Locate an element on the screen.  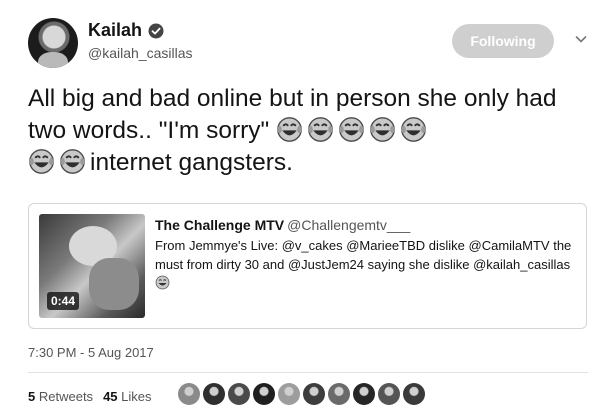
tweet-header: Kailah @kailah_casillas Following is located at coordinates (313, 43).